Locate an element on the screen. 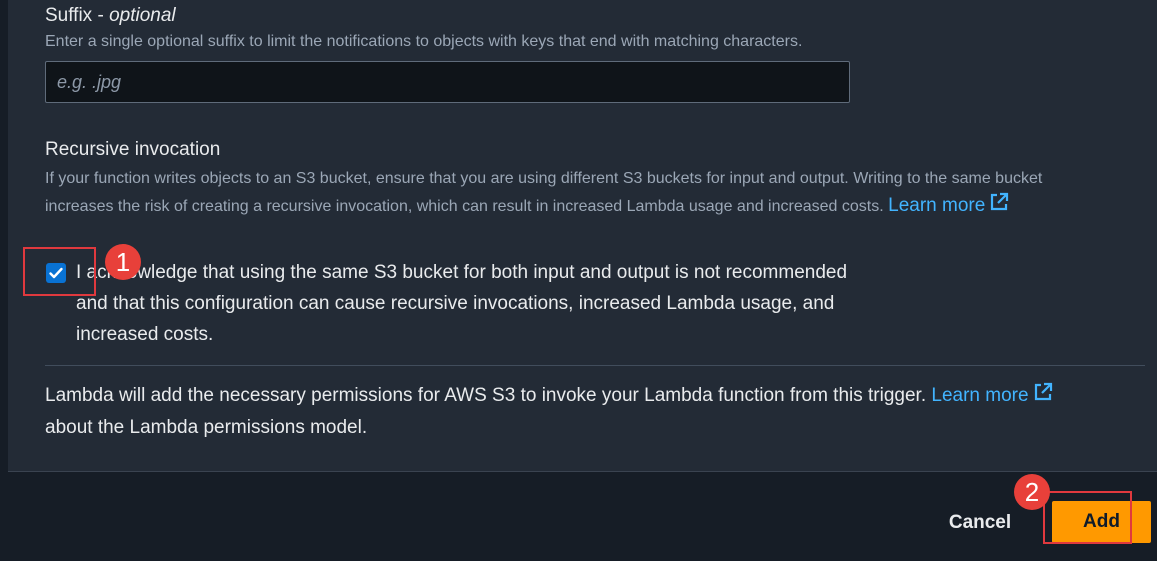  suffix-title: Suffix - optional is located at coordinates (110, 16).